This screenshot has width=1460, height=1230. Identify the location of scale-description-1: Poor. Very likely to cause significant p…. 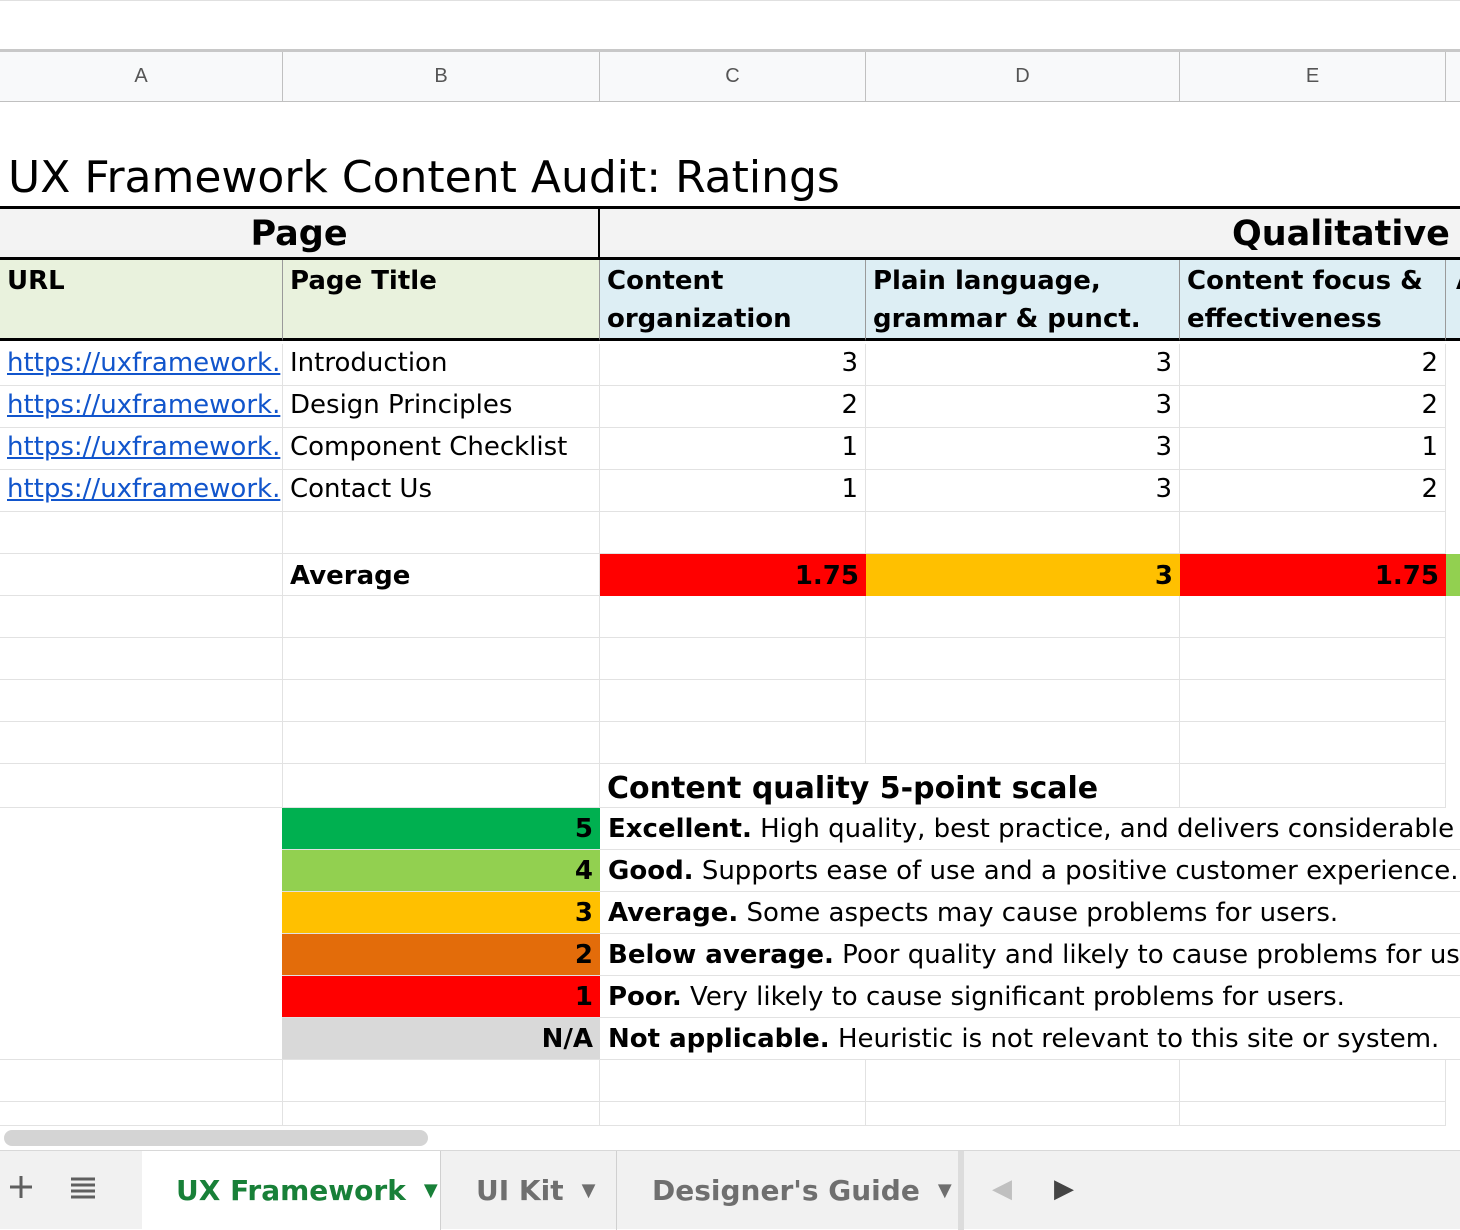
(1030, 997).